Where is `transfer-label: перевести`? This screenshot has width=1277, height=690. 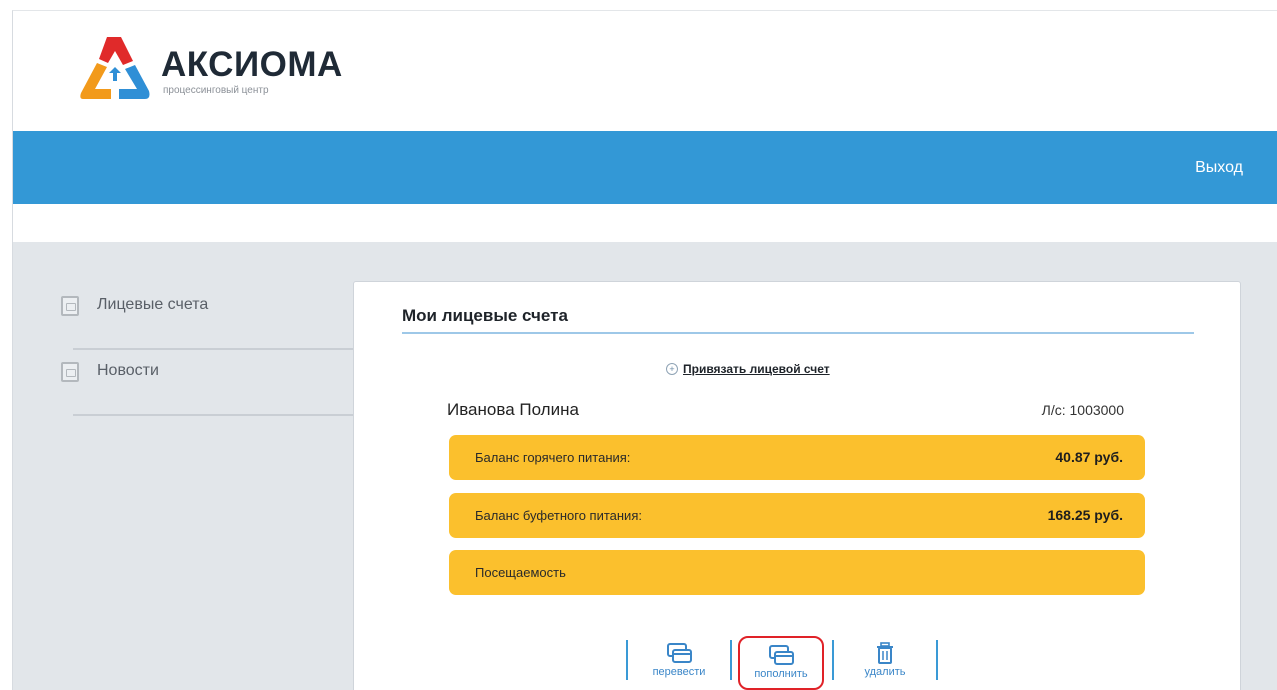
transfer-label: перевести is located at coordinates (679, 672).